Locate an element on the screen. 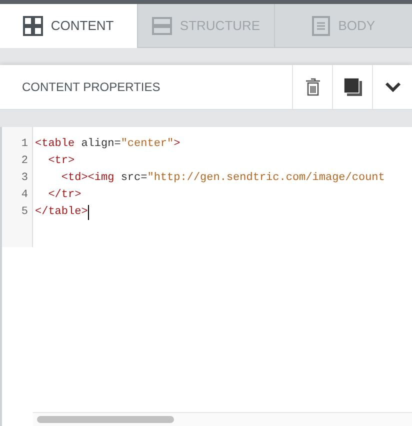 The width and height of the screenshot is (412, 426). rows-icon is located at coordinates (162, 26).